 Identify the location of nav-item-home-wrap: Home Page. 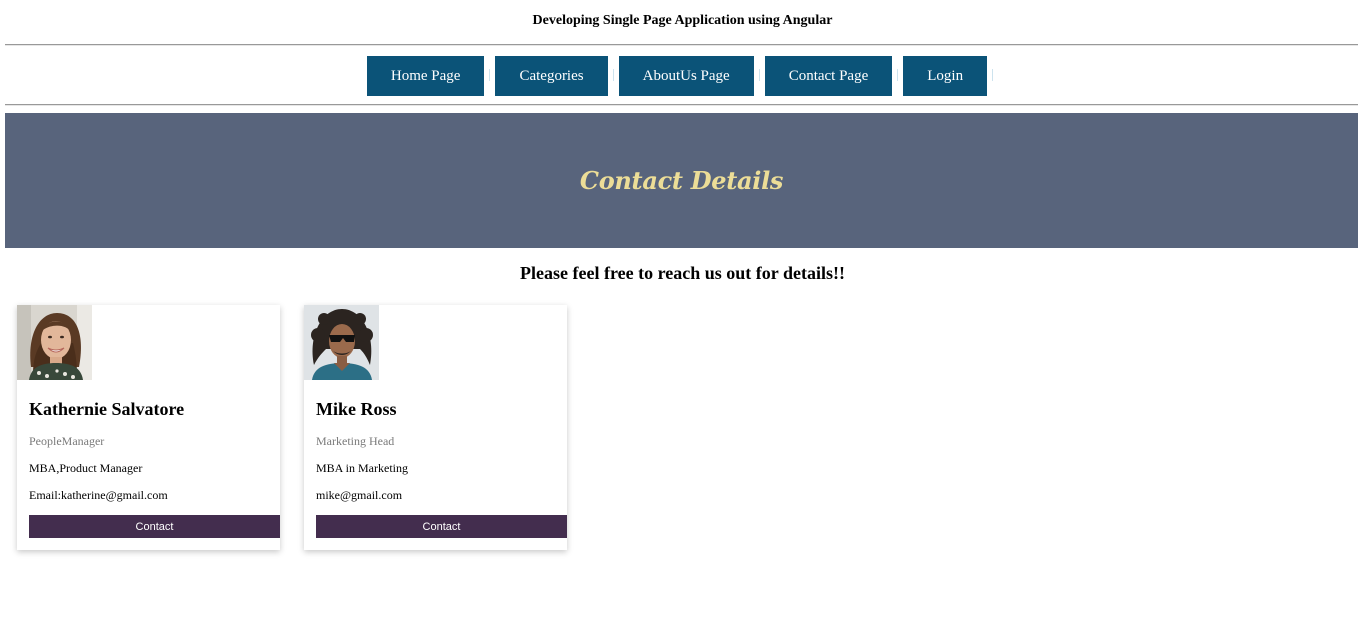
(431, 76).